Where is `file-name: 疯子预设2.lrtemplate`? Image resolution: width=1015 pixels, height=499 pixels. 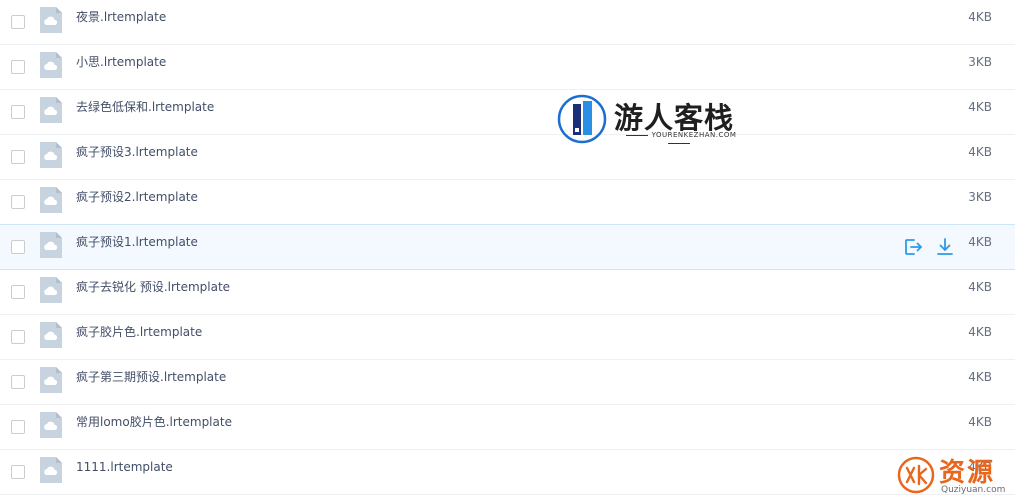
file-name: 疯子预设2.lrtemplate is located at coordinates (137, 197).